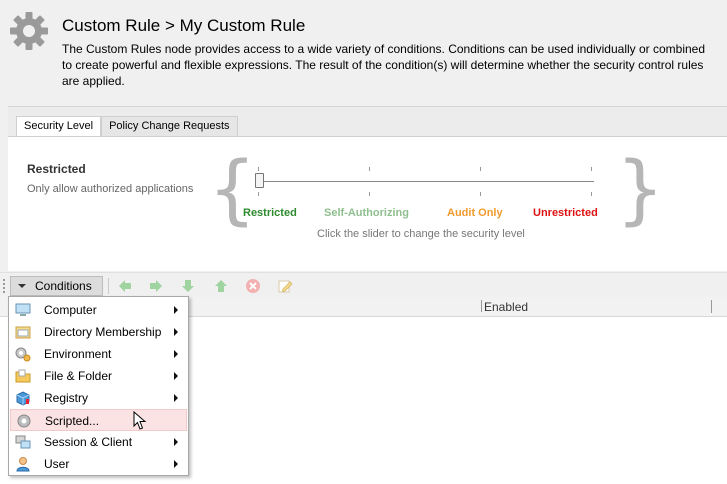 This screenshot has width=727, height=484. What do you see at coordinates (24, 421) in the screenshot?
I see `script-icon` at bounding box center [24, 421].